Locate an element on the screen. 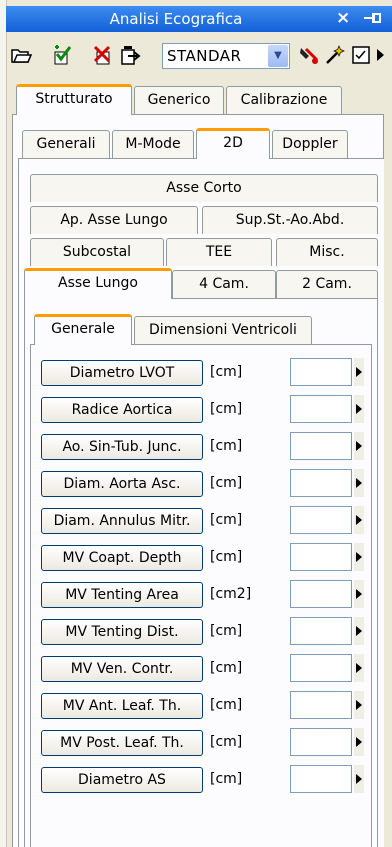 This screenshot has width=392, height=847. measure-button: MV Post. Leaf. Th. is located at coordinates (122, 743).